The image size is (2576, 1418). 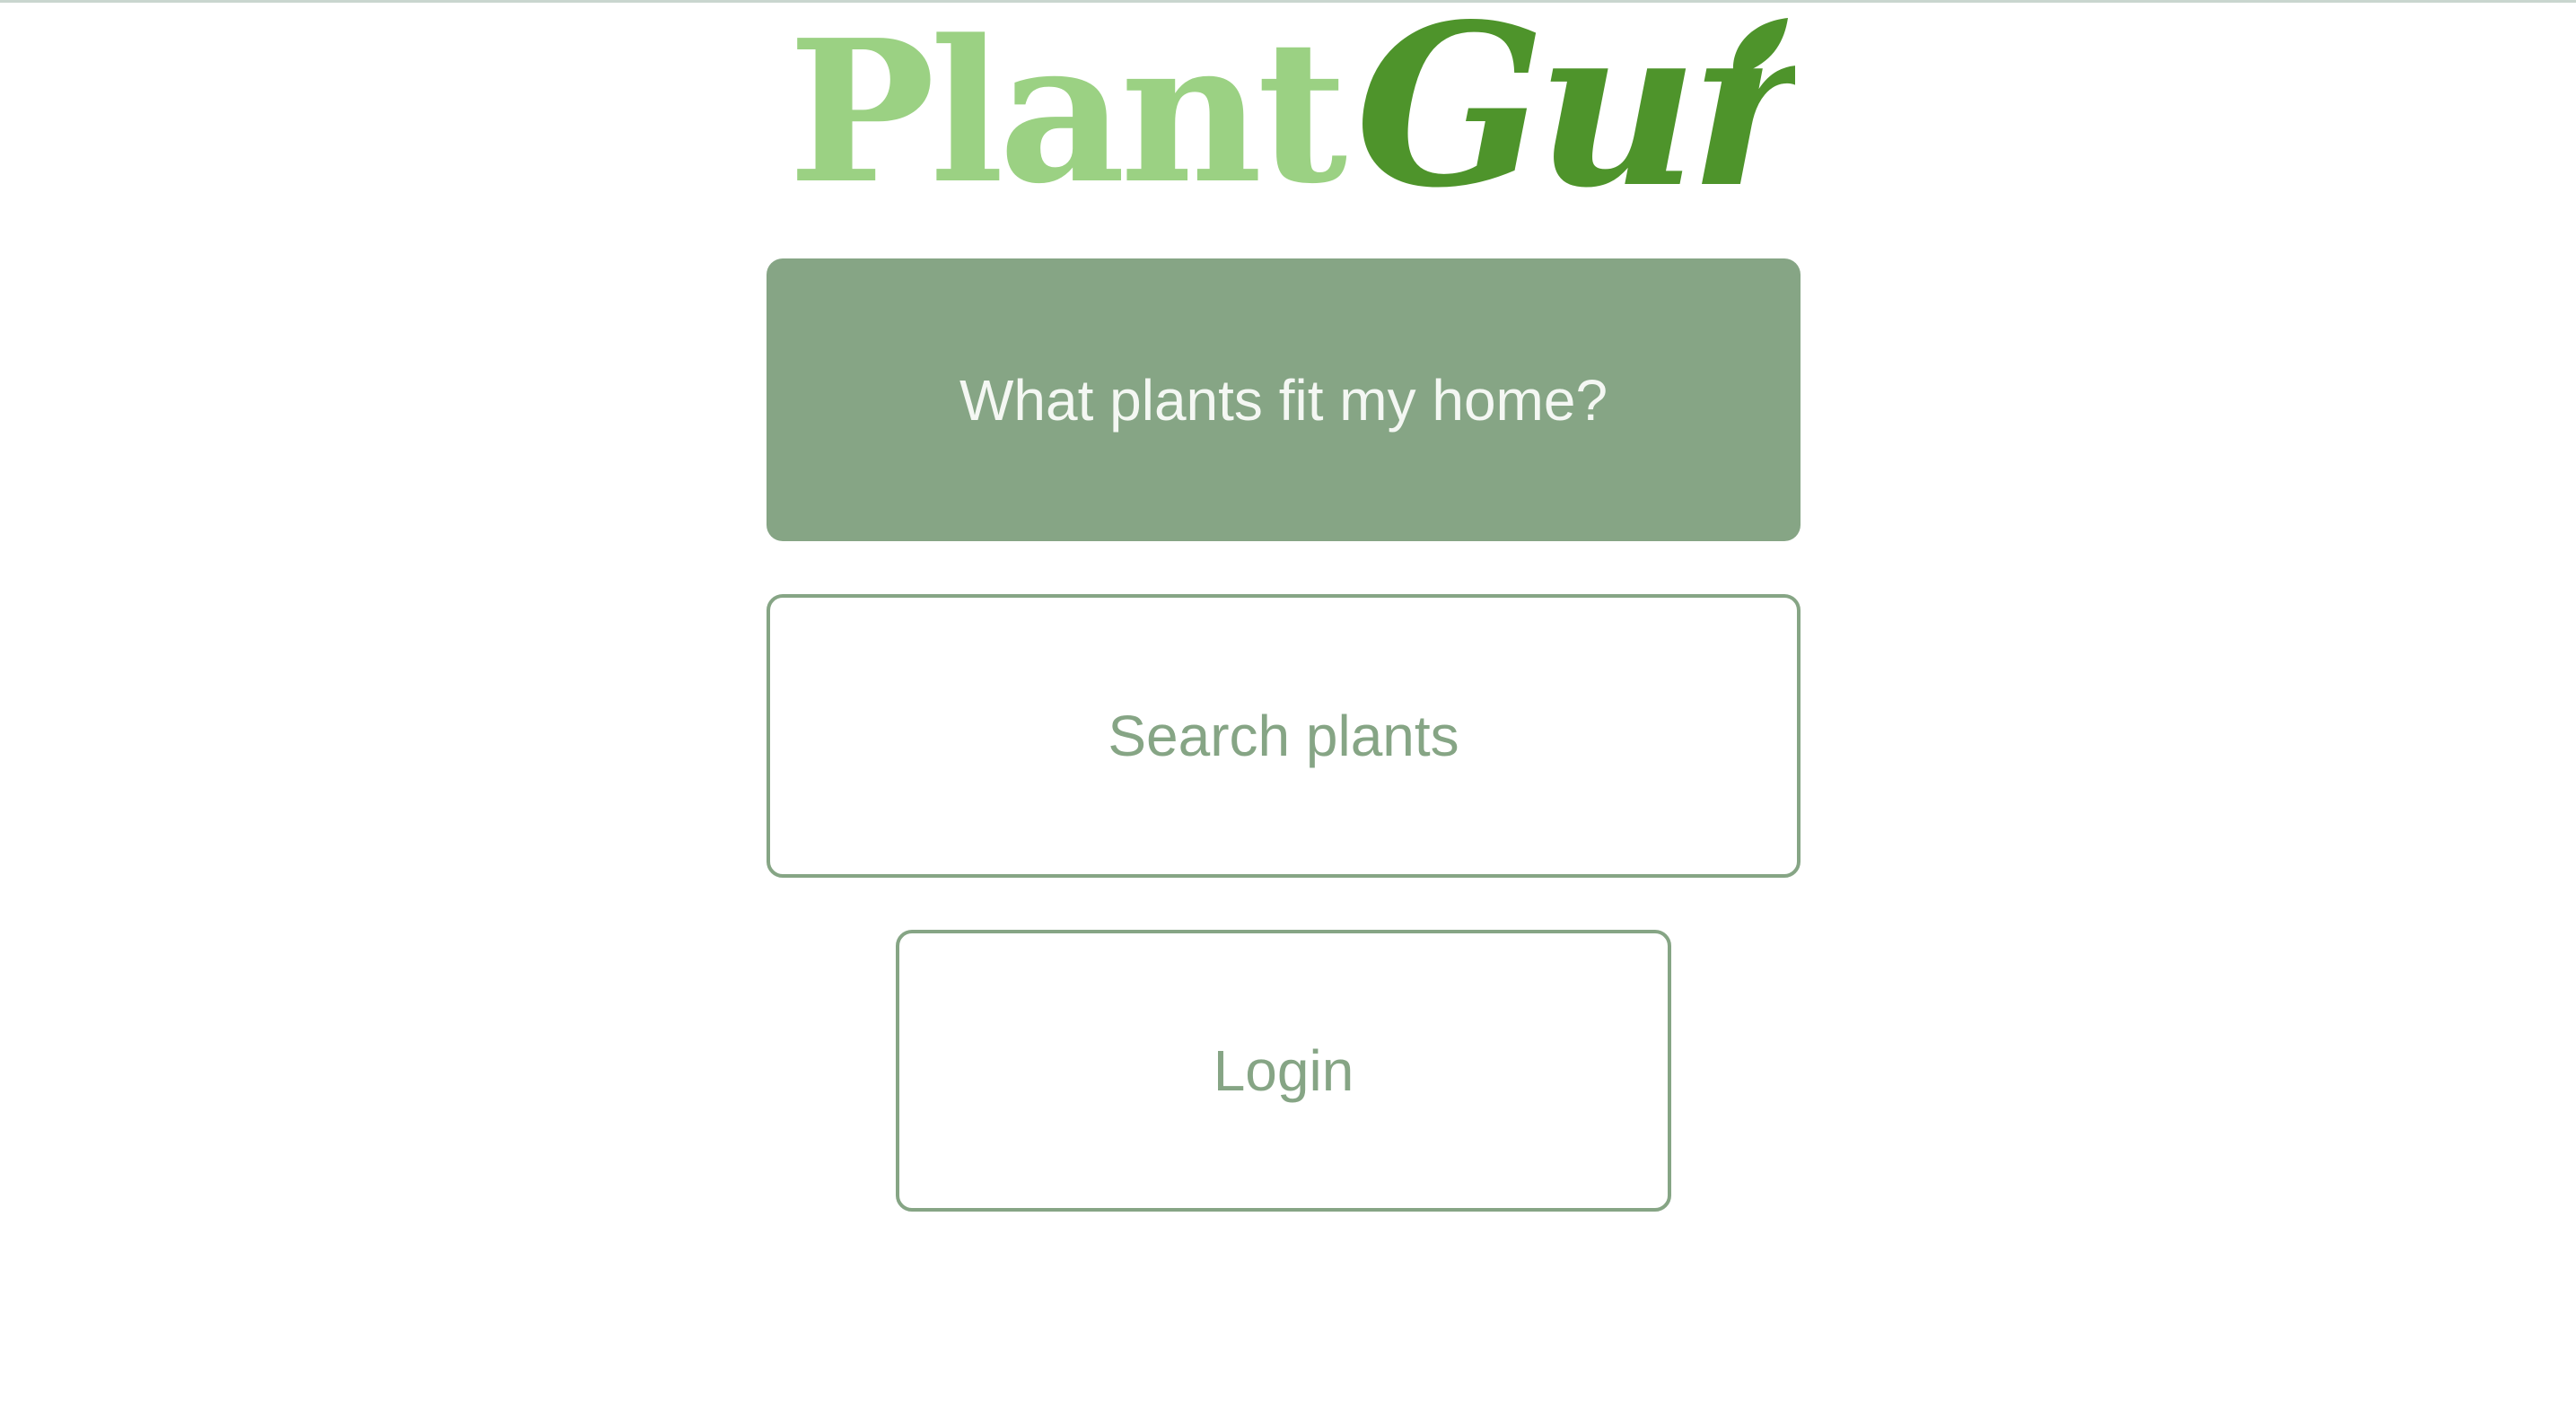 I want to click on what-plants-fit-my-home-button: What plants fit my home?, so click(x=1284, y=400).